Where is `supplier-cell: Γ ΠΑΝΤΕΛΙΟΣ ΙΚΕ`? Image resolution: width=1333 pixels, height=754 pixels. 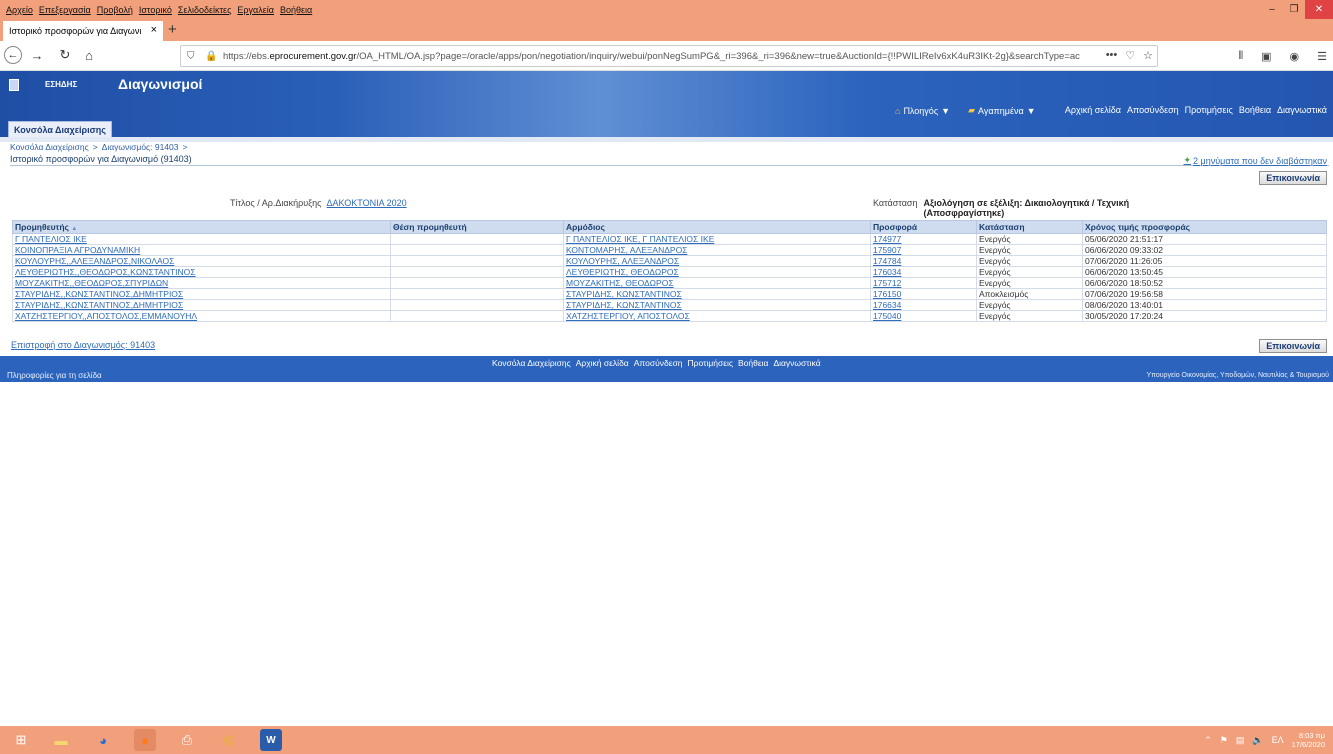
supplier-cell: Γ ΠΑΝΤΕΛΙΟΣ ΙΚΕ is located at coordinates (201, 239).